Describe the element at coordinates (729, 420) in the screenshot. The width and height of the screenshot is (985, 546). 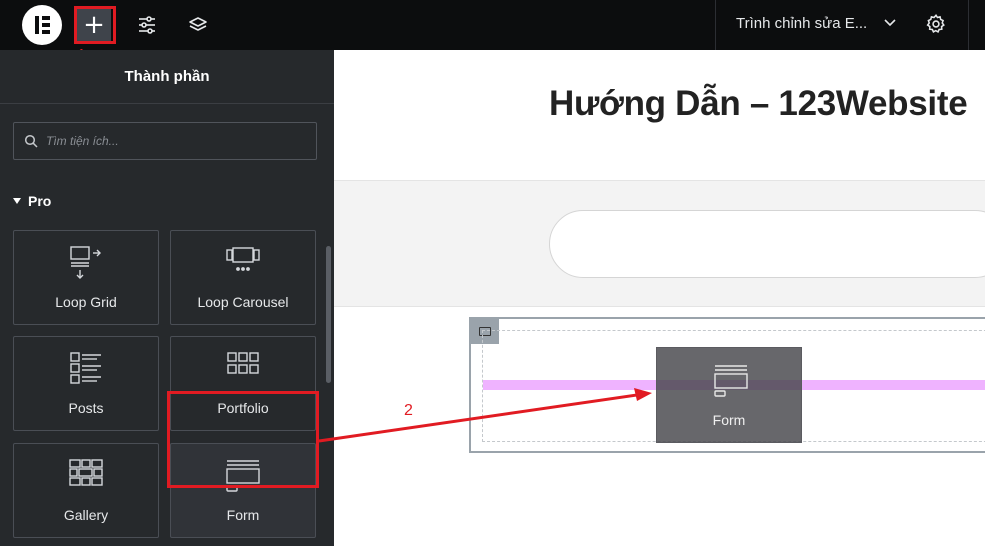
I see `drag-widget-label: Form` at that location.